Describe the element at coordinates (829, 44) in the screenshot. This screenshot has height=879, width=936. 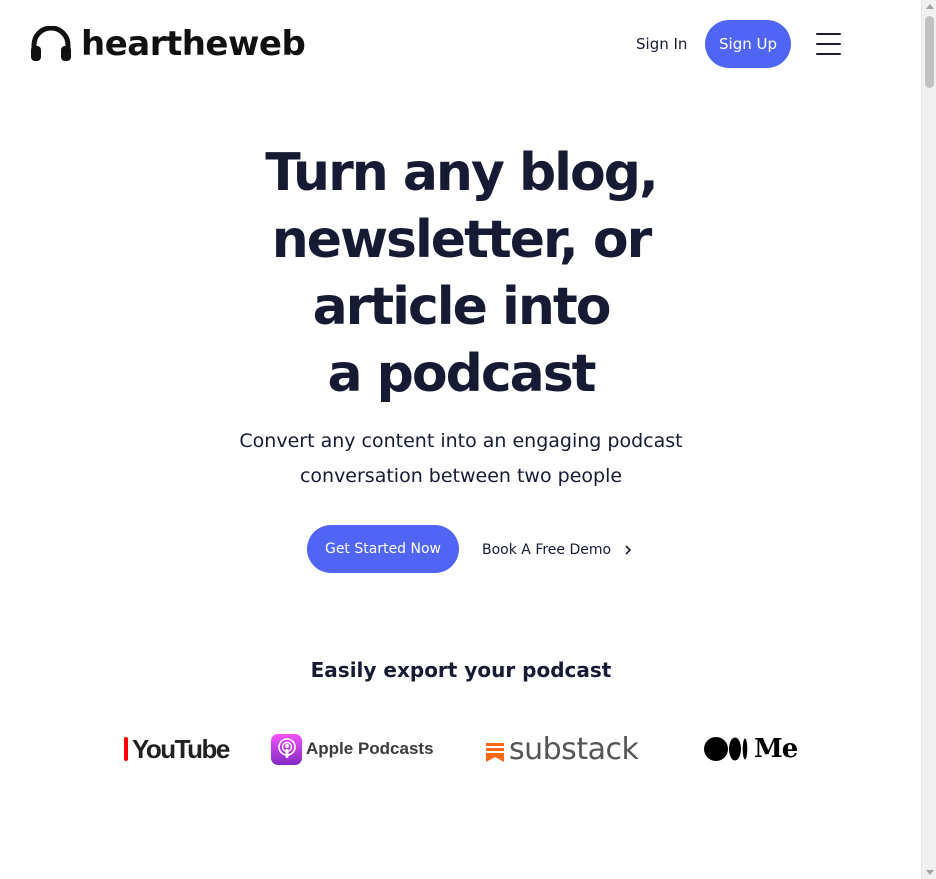
I see `hamburger-menu-icon` at that location.